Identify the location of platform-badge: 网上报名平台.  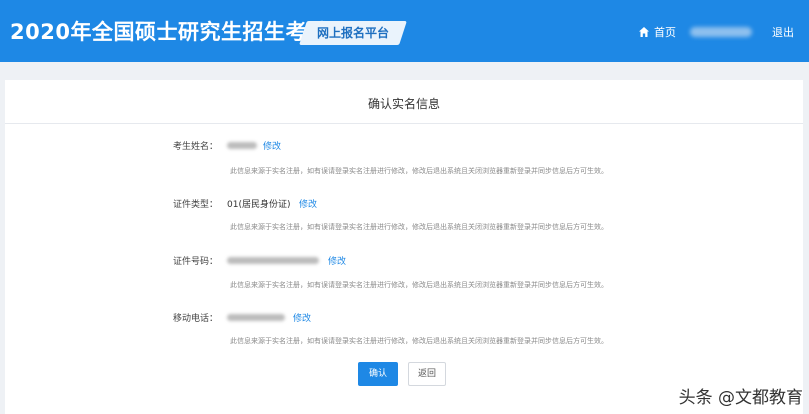
(353, 33).